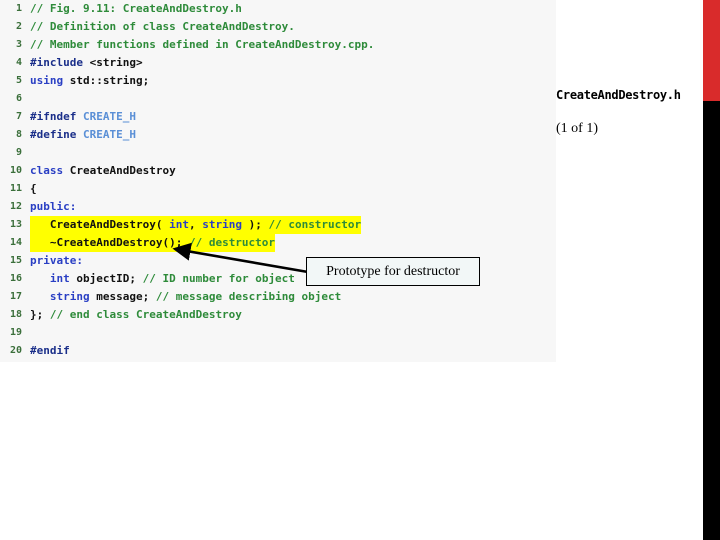 Image resolution: width=720 pixels, height=540 pixels. What do you see at coordinates (50, 170) in the screenshot?
I see `code-token: class` at bounding box center [50, 170].